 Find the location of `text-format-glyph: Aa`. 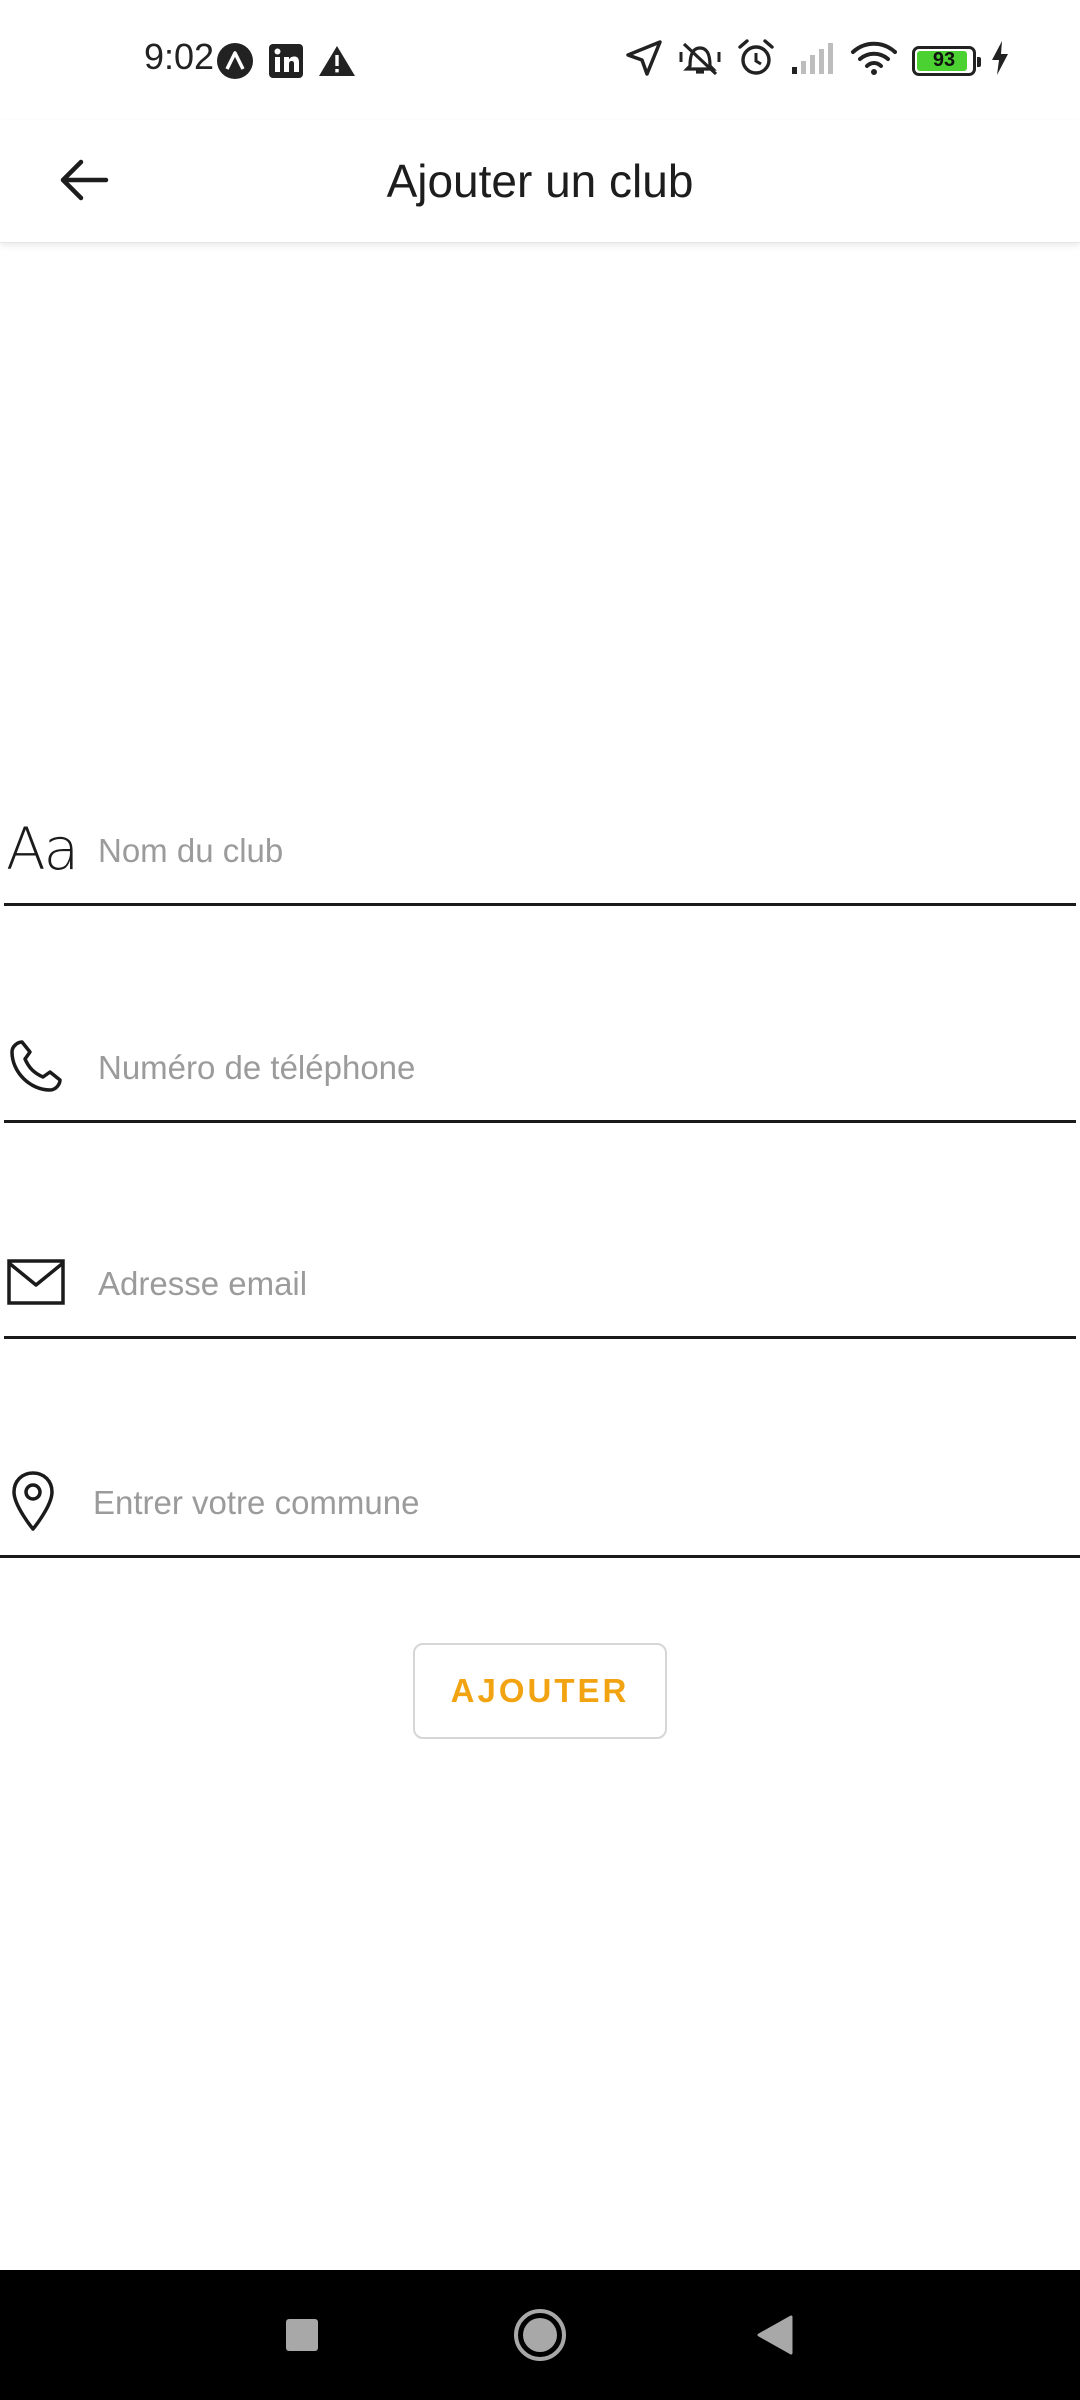

text-format-glyph: Aa is located at coordinates (42, 849).